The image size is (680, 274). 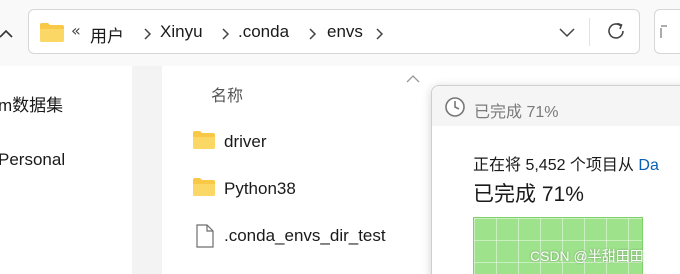 I want to click on column-header-name: 名称, so click(x=227, y=94).